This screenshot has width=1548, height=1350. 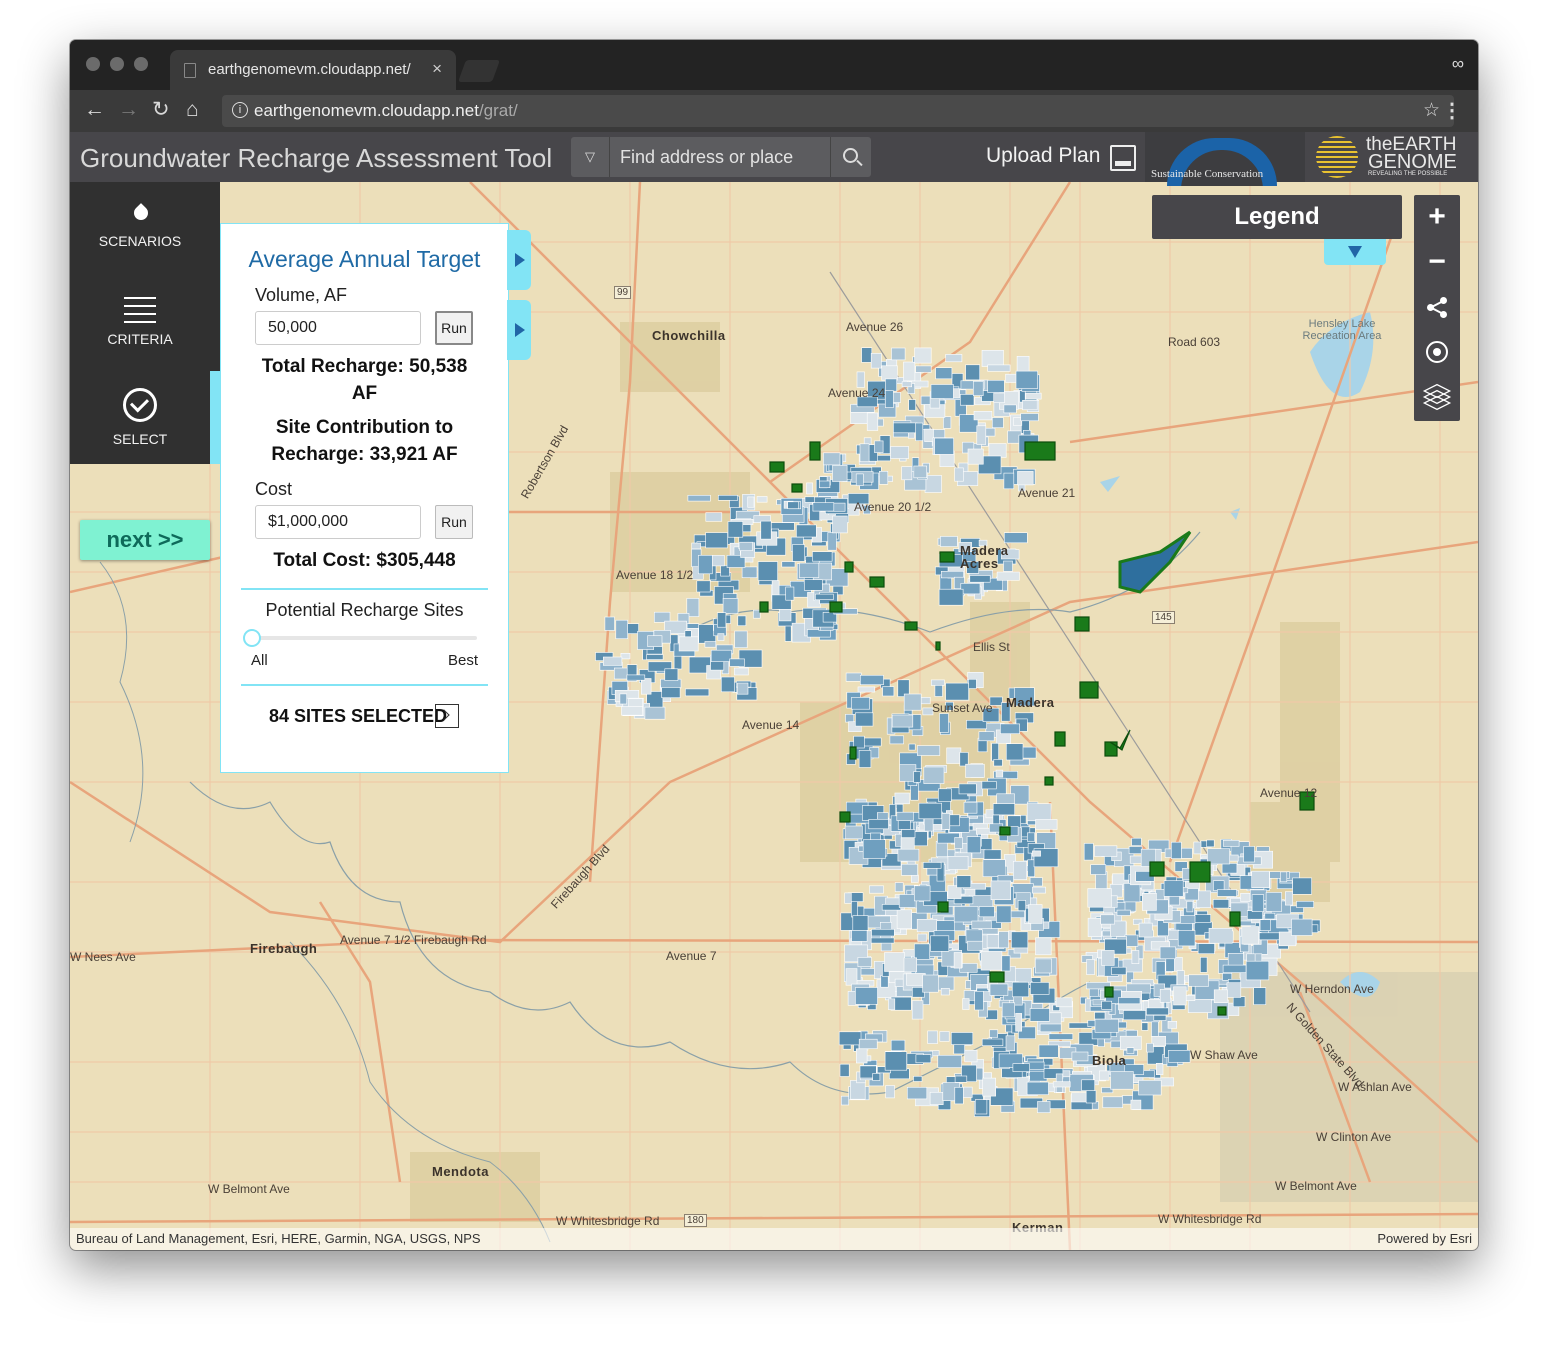 What do you see at coordinates (338, 328) in the screenshot?
I see `volume-input` at bounding box center [338, 328].